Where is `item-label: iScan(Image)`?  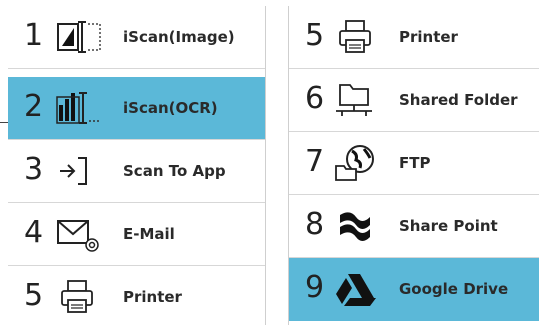
item-label: iScan(Image) is located at coordinates (179, 37).